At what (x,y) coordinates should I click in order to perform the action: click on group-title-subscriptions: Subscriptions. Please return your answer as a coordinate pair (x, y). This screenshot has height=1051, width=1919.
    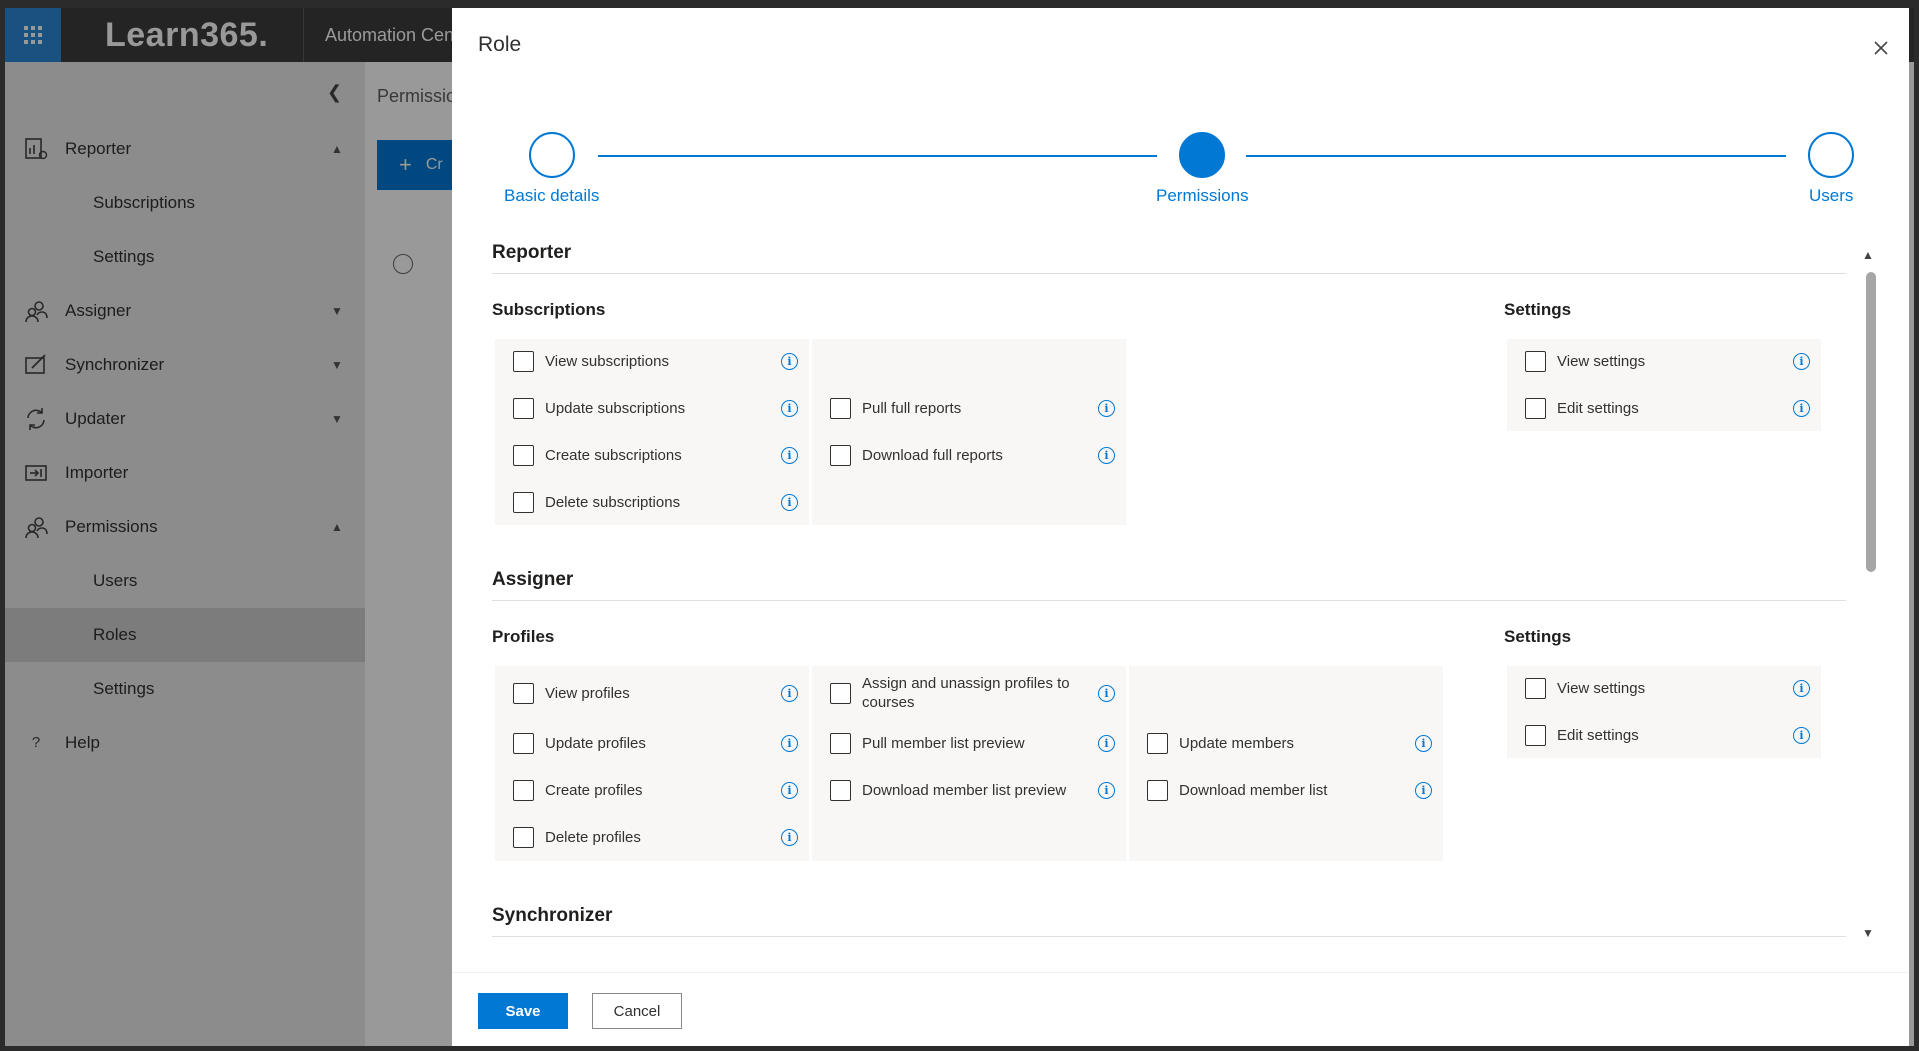
    Looking at the image, I should click on (549, 309).